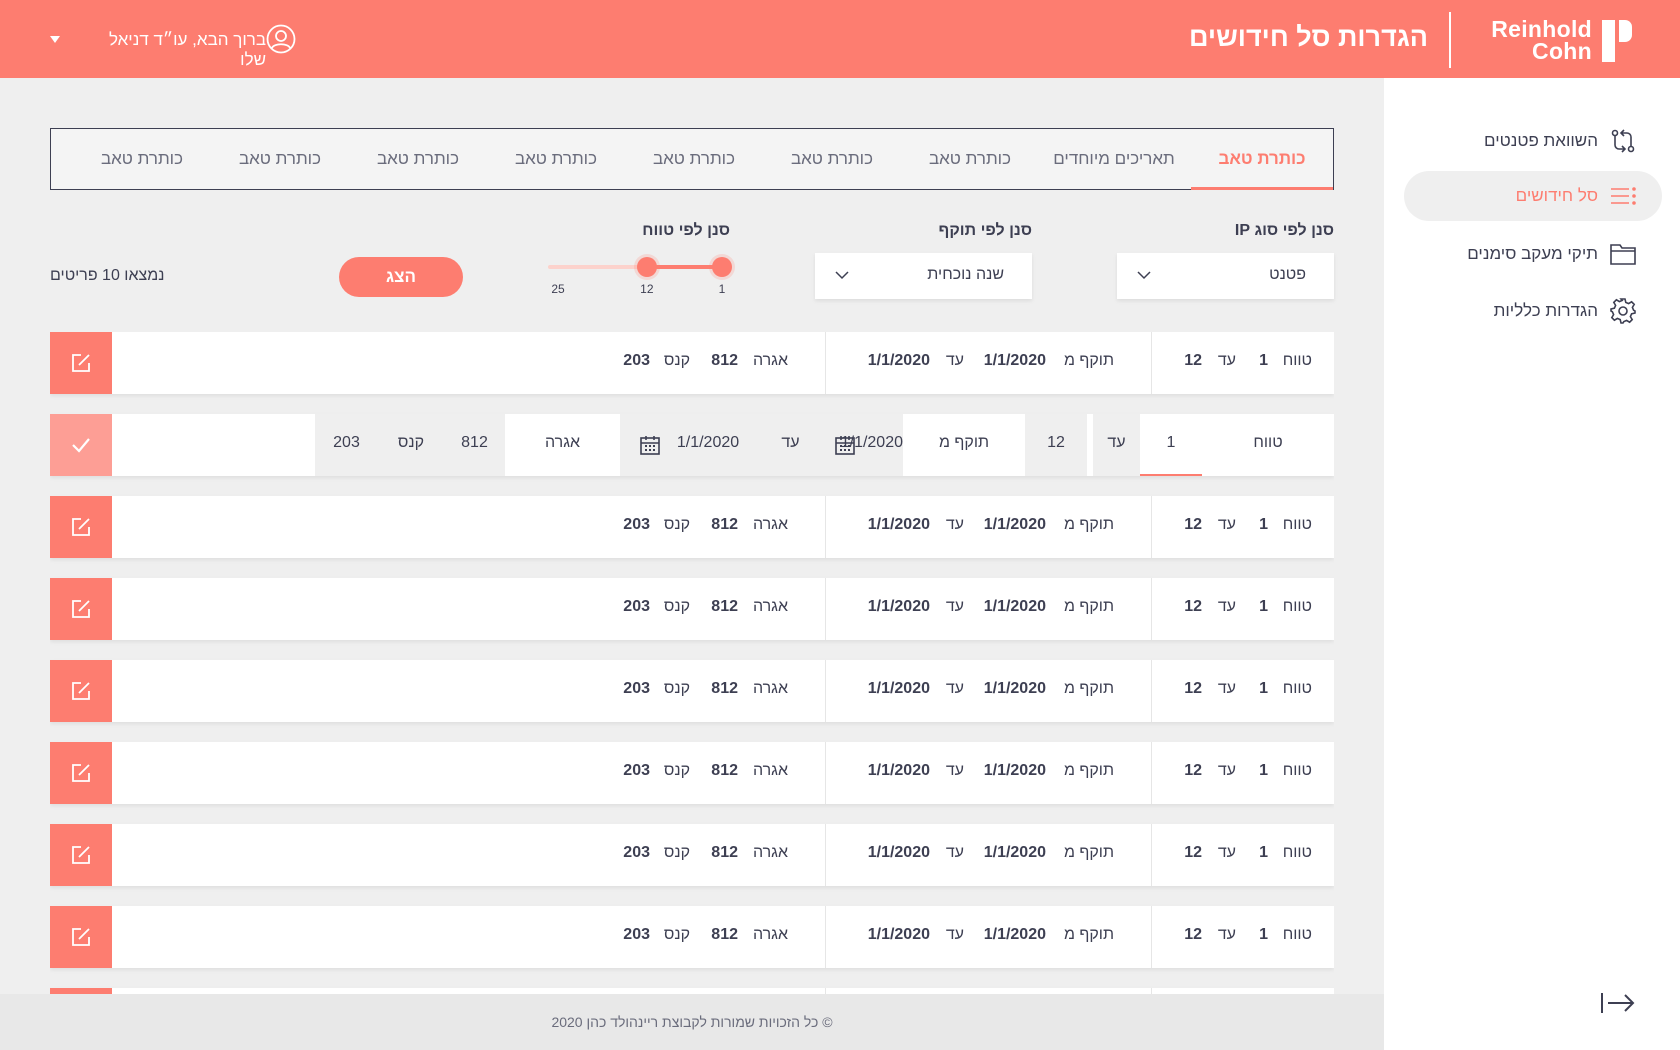  What do you see at coordinates (1623, 196) in the screenshot?
I see `list-icon` at bounding box center [1623, 196].